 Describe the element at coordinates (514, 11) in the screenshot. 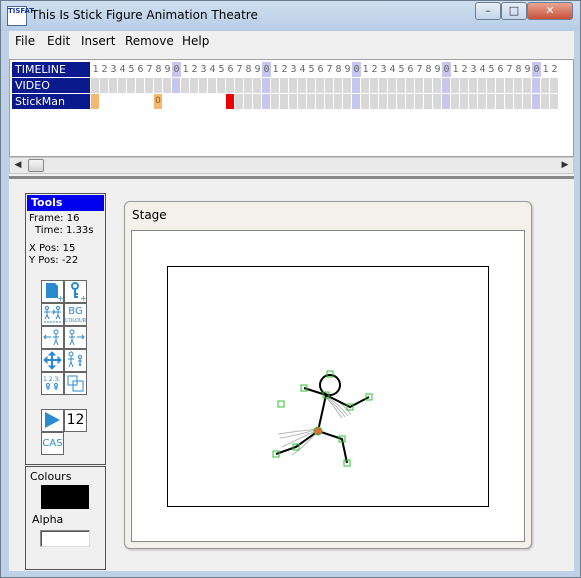

I see `maximize-button: □` at that location.